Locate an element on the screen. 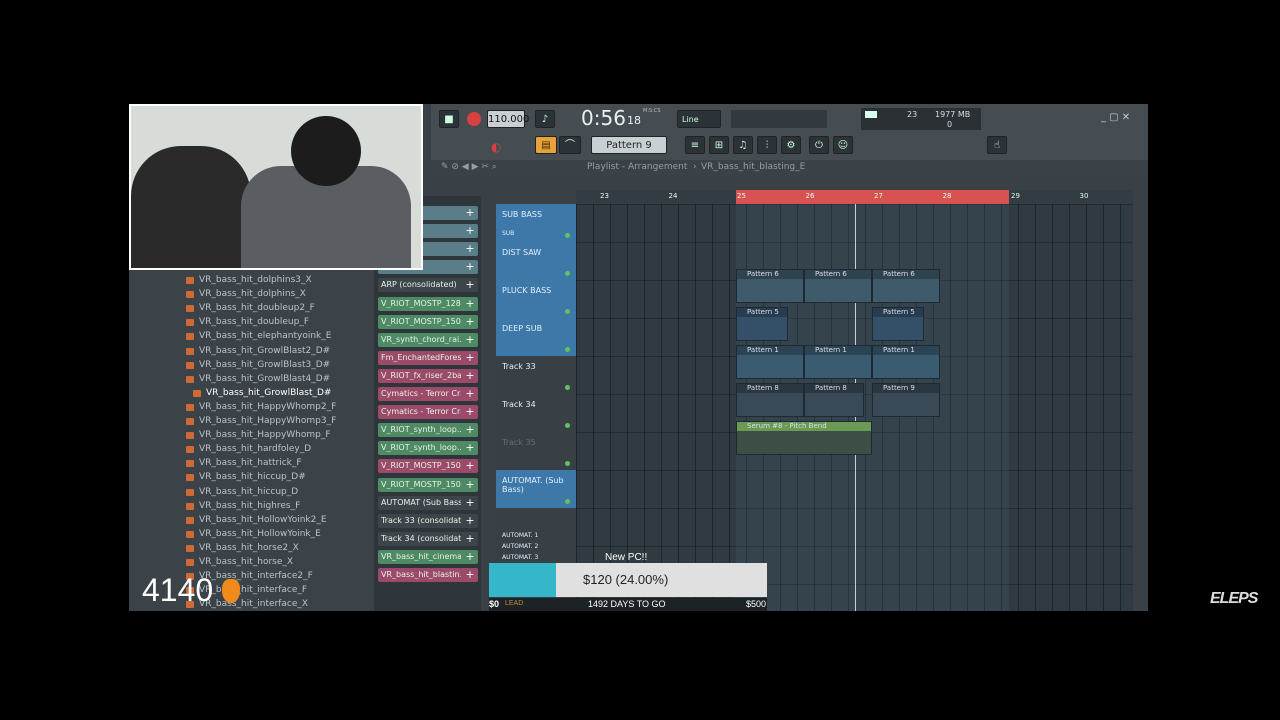  clip-serum-automation: Serum #8 - Pitch Bend is located at coordinates (804, 438).